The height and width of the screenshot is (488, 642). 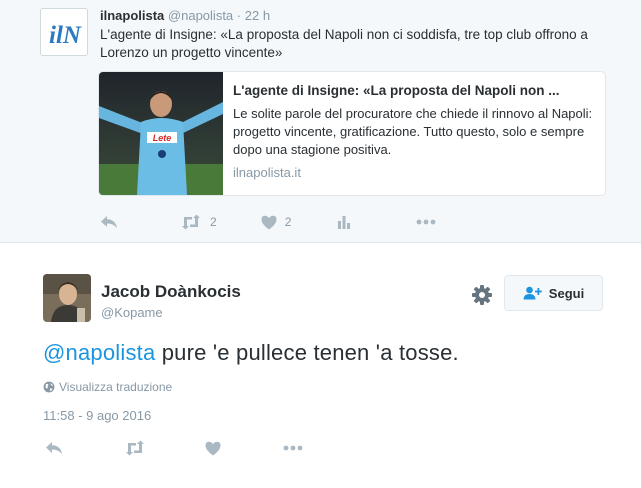 What do you see at coordinates (97, 415) in the screenshot?
I see `tweet-timestamp: 11:58 - 9 ago 2016` at bounding box center [97, 415].